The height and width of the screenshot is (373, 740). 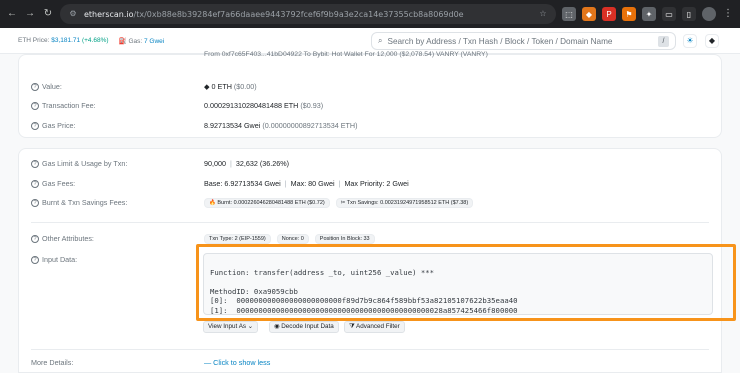 What do you see at coordinates (569, 14) in the screenshot?
I see `extension-icon: ⬚` at bounding box center [569, 14].